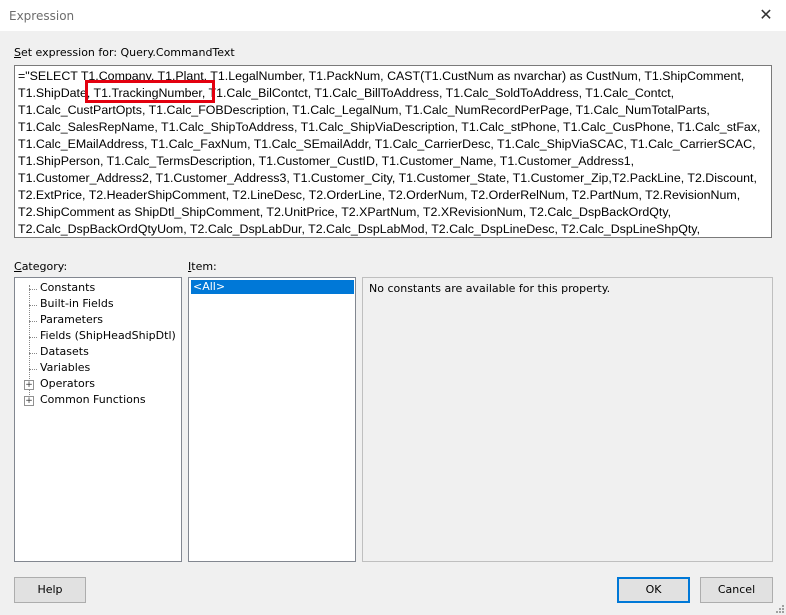 This screenshot has height=615, width=786. Describe the element at coordinates (779, 608) in the screenshot. I see `resize-grip-icon` at that location.